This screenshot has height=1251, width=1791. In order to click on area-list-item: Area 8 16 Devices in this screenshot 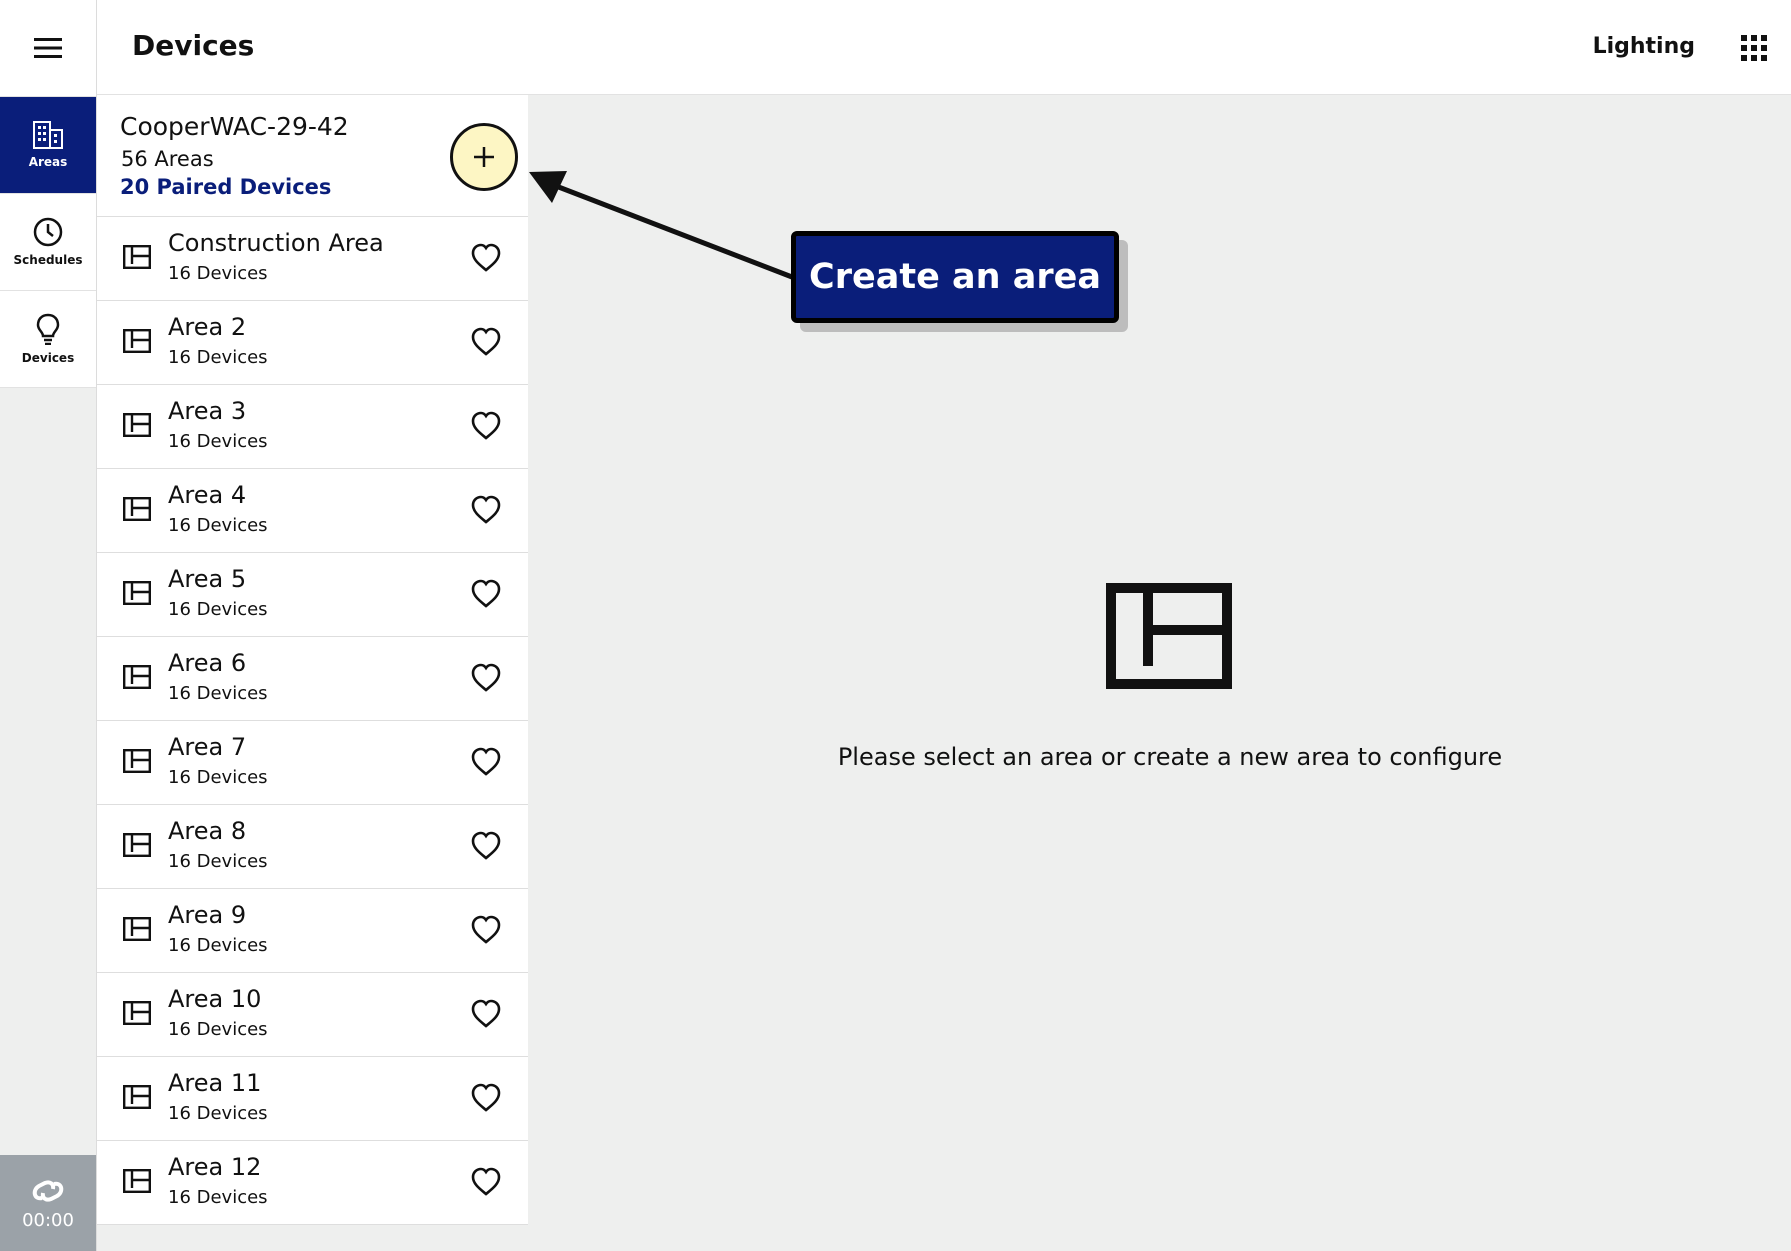, I will do `click(312, 847)`.